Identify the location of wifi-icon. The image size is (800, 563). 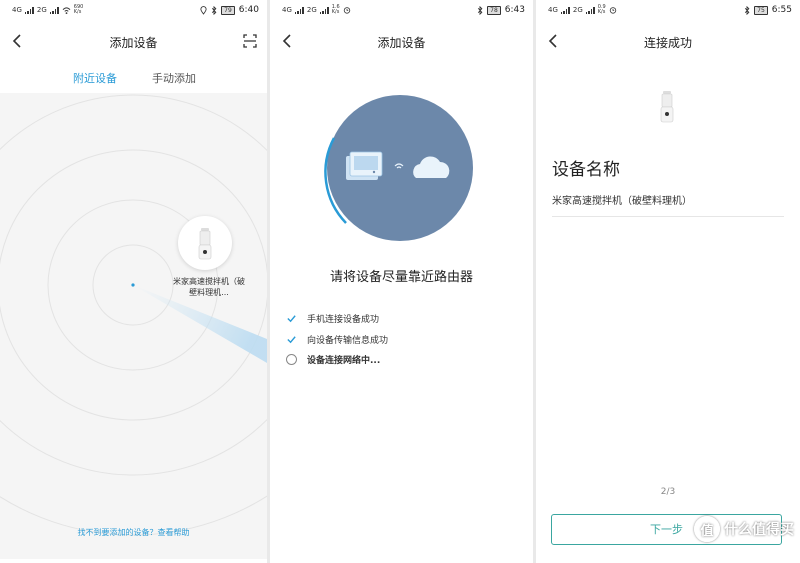
(66, 10).